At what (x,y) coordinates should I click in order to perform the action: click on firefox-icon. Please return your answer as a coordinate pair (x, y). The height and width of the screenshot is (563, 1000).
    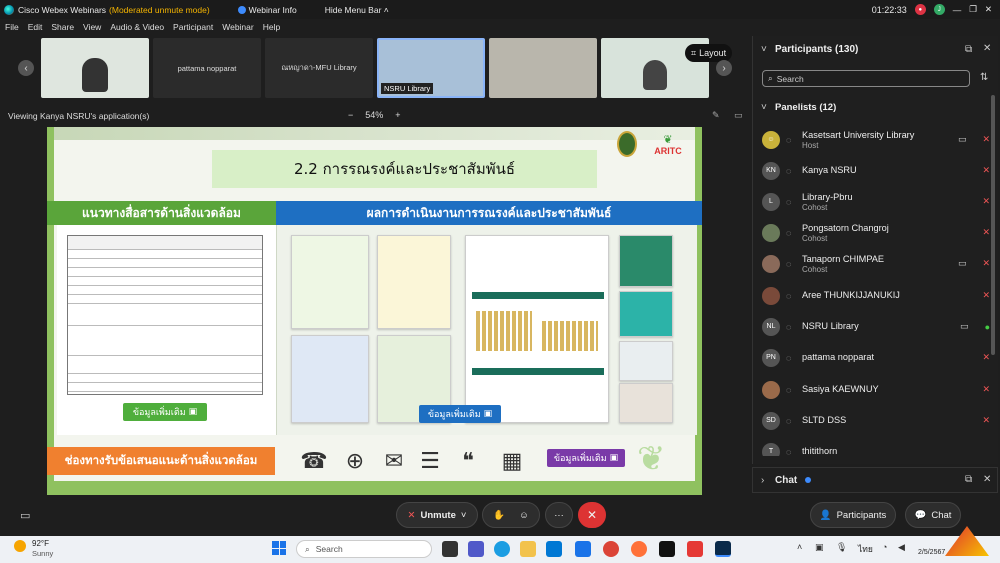
    Looking at the image, I should click on (639, 549).